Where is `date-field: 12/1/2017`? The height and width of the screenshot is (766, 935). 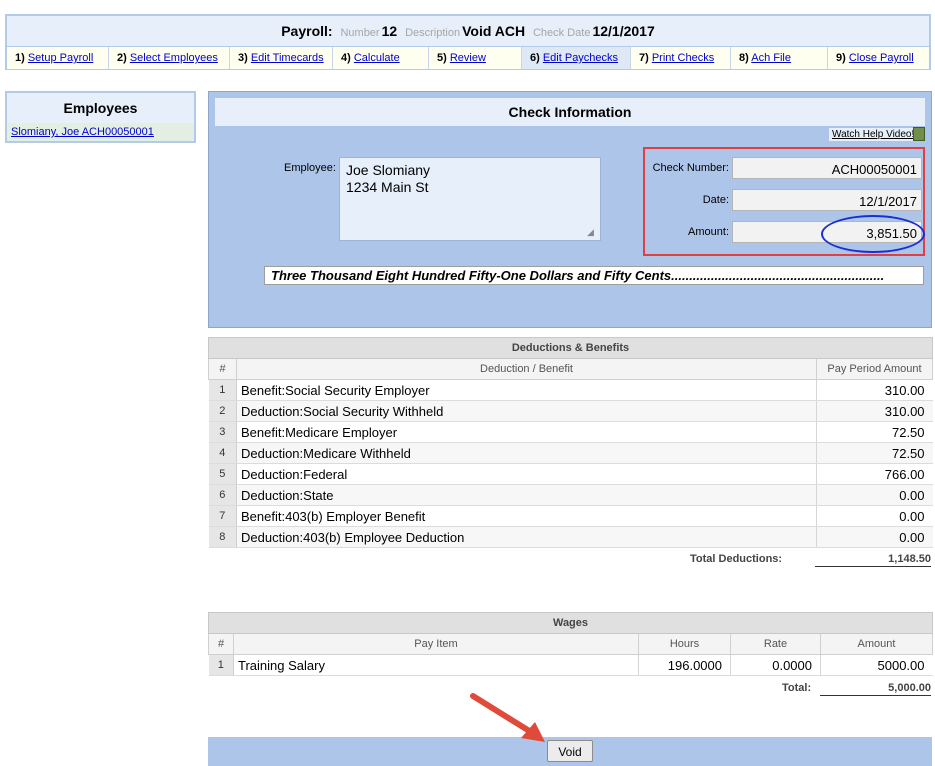 date-field: 12/1/2017 is located at coordinates (827, 200).